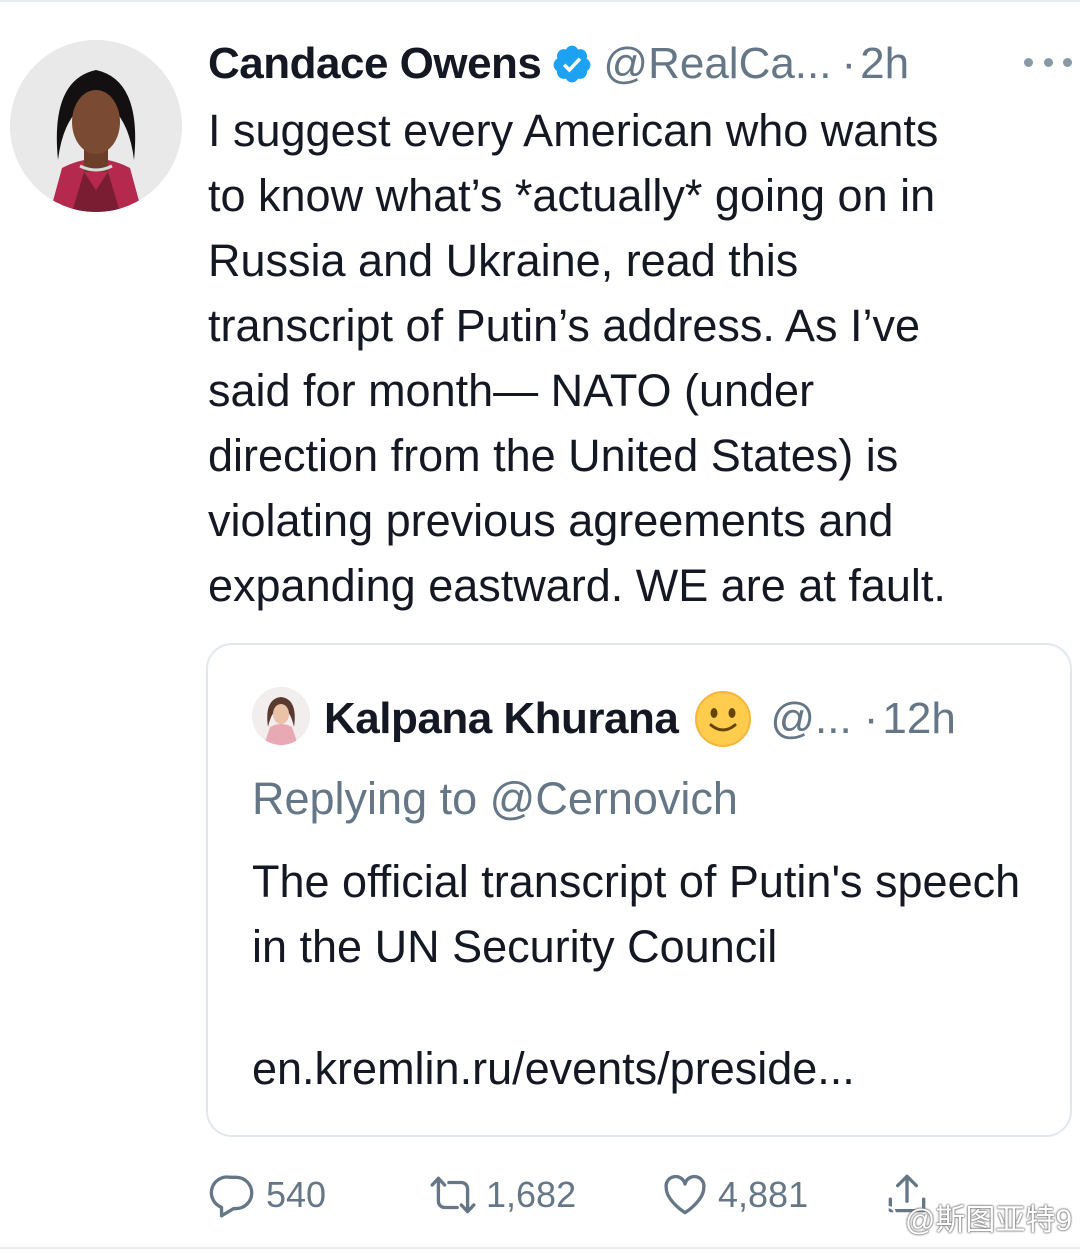 The image size is (1080, 1249). I want to click on quoted-author-name: Kalpana Khurana, so click(501, 719).